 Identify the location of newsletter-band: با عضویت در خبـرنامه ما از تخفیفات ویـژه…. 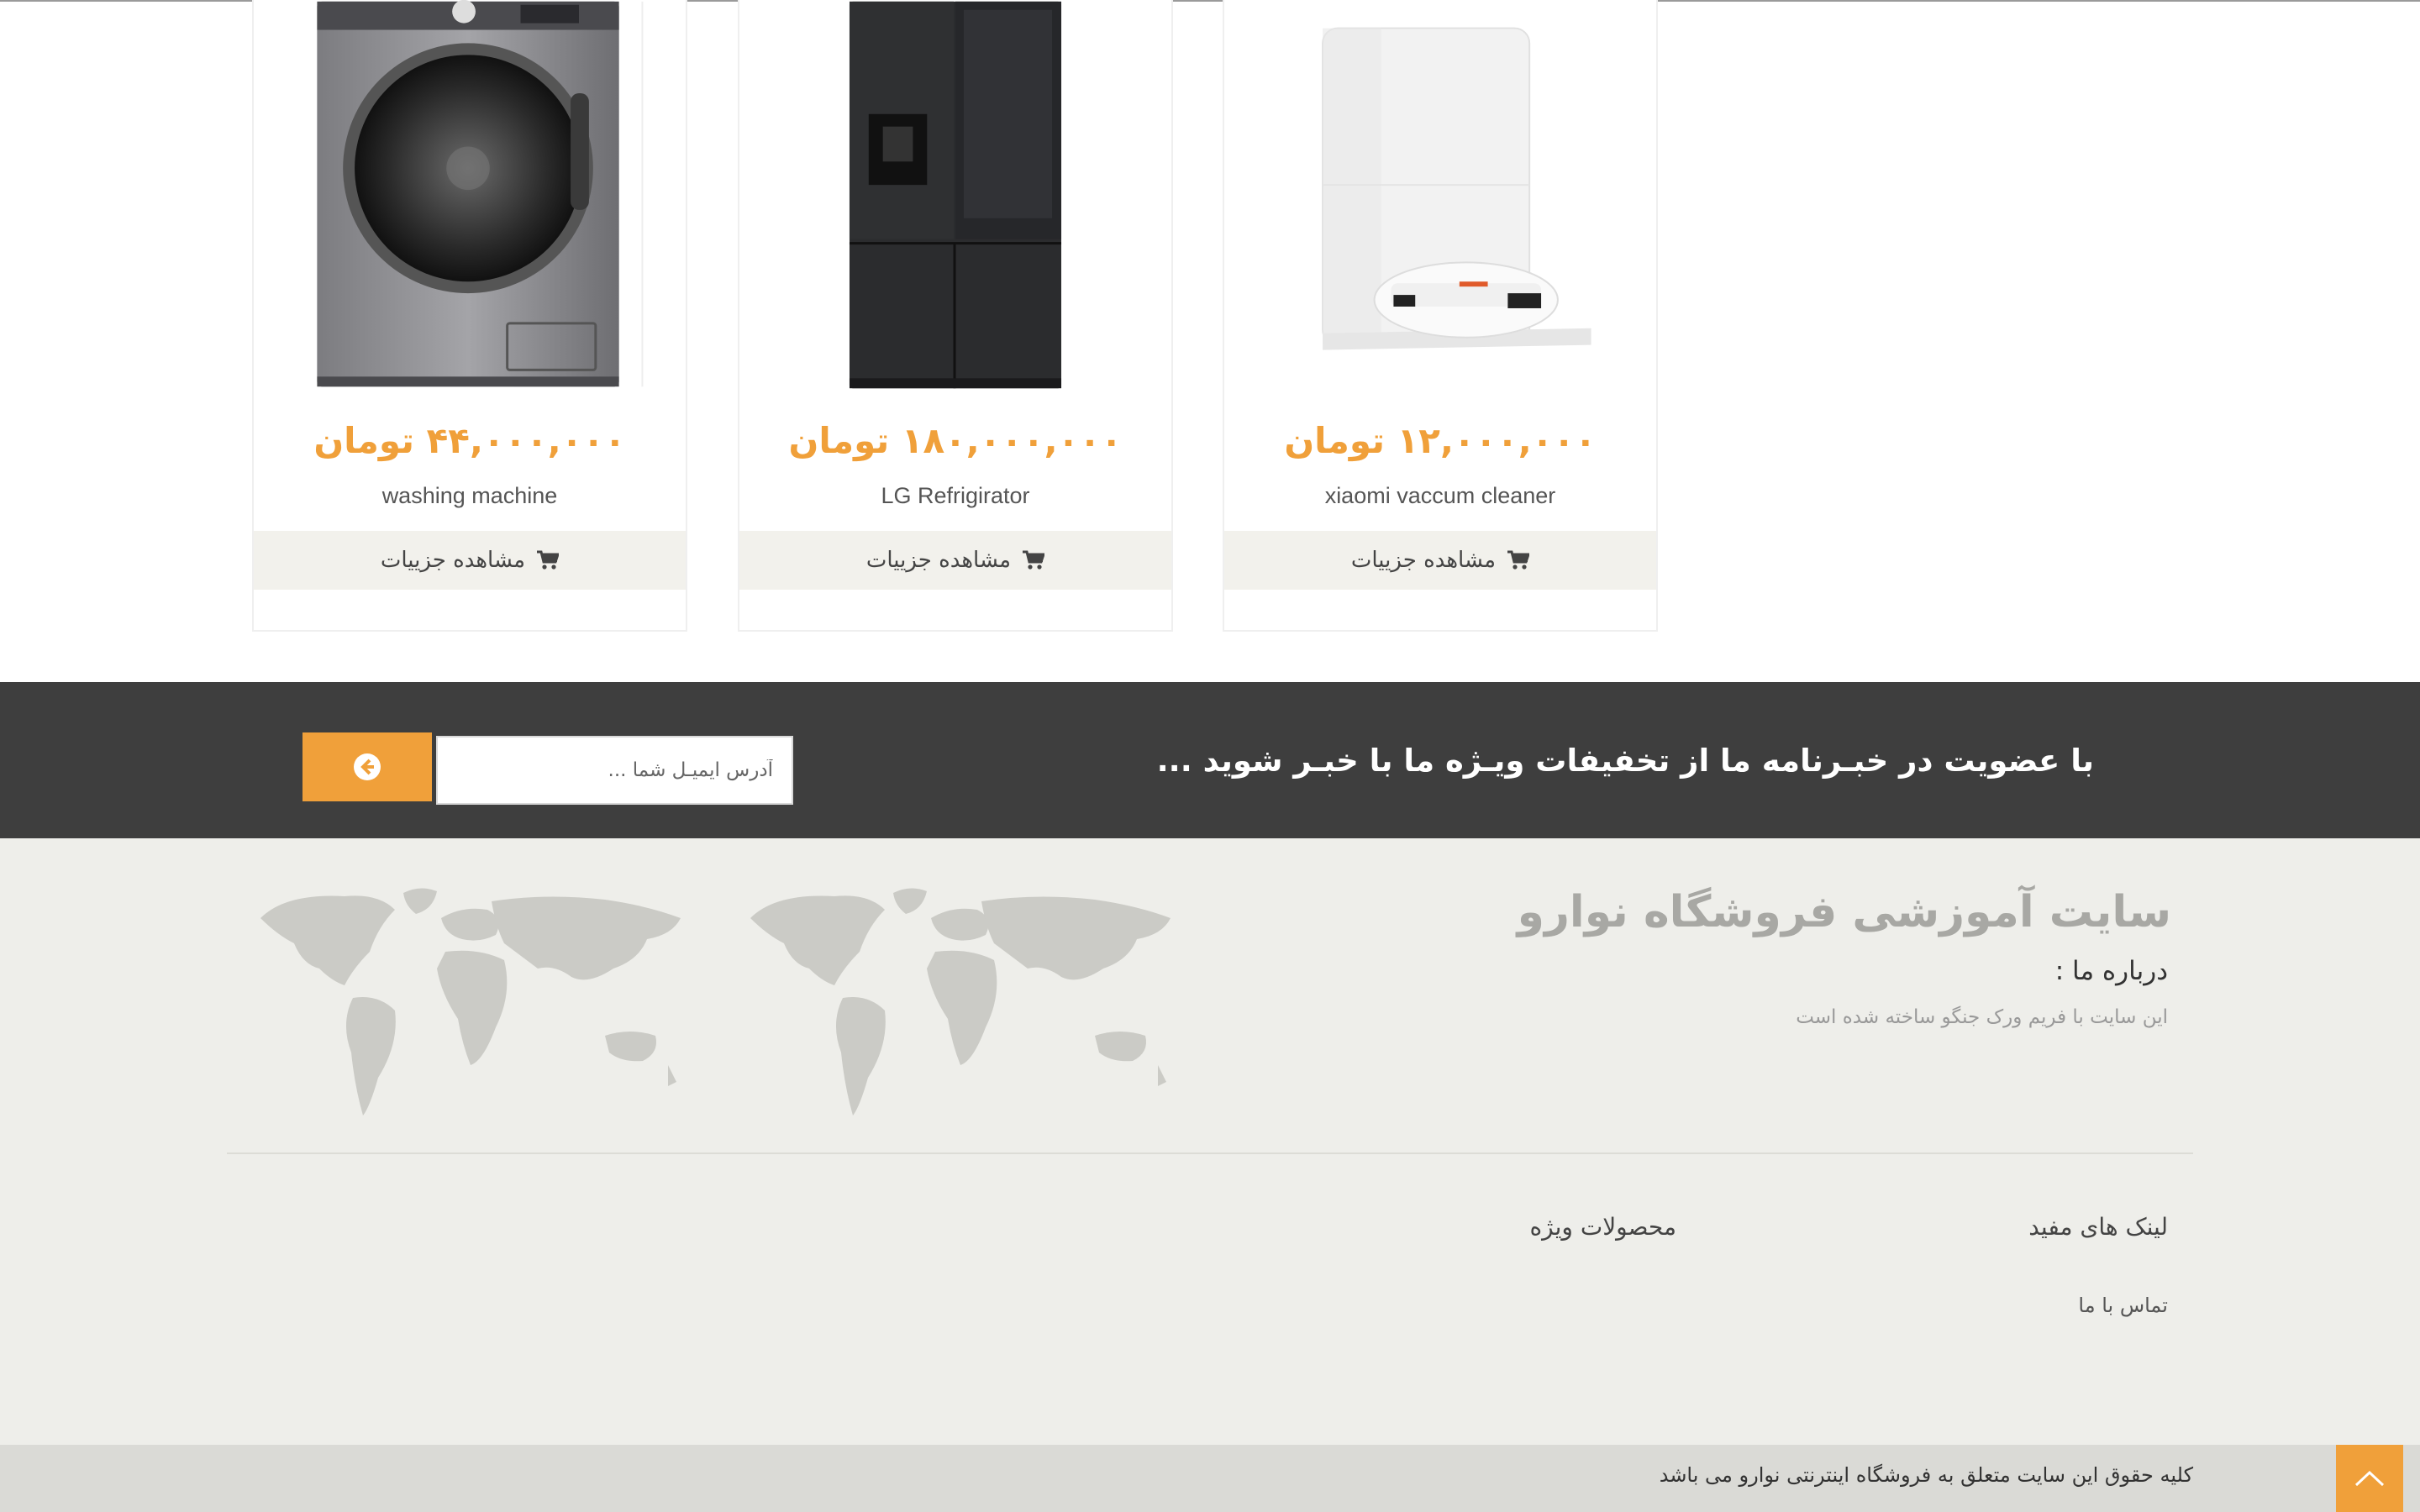
(1210, 760).